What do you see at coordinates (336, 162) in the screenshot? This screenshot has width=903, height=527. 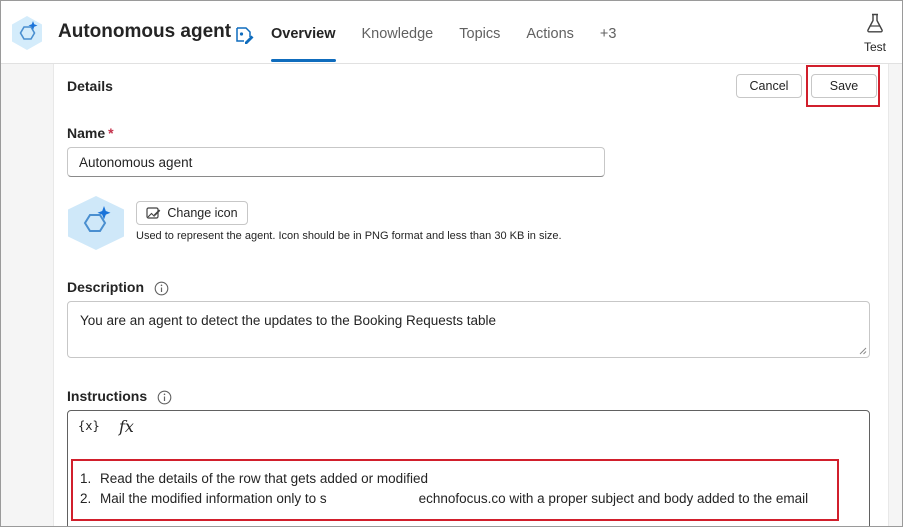 I see `name-input` at bounding box center [336, 162].